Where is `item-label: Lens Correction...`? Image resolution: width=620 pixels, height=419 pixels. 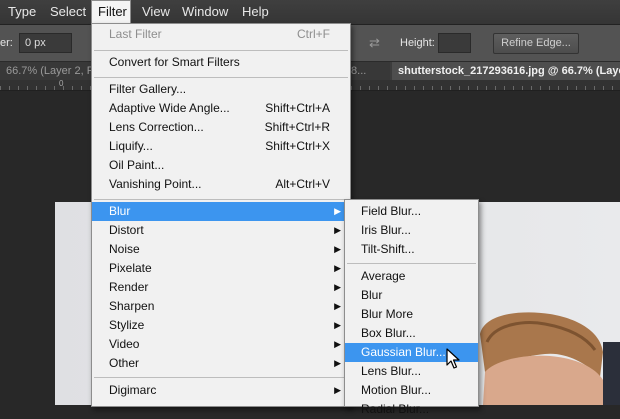
item-label: Lens Correction... is located at coordinates (156, 127).